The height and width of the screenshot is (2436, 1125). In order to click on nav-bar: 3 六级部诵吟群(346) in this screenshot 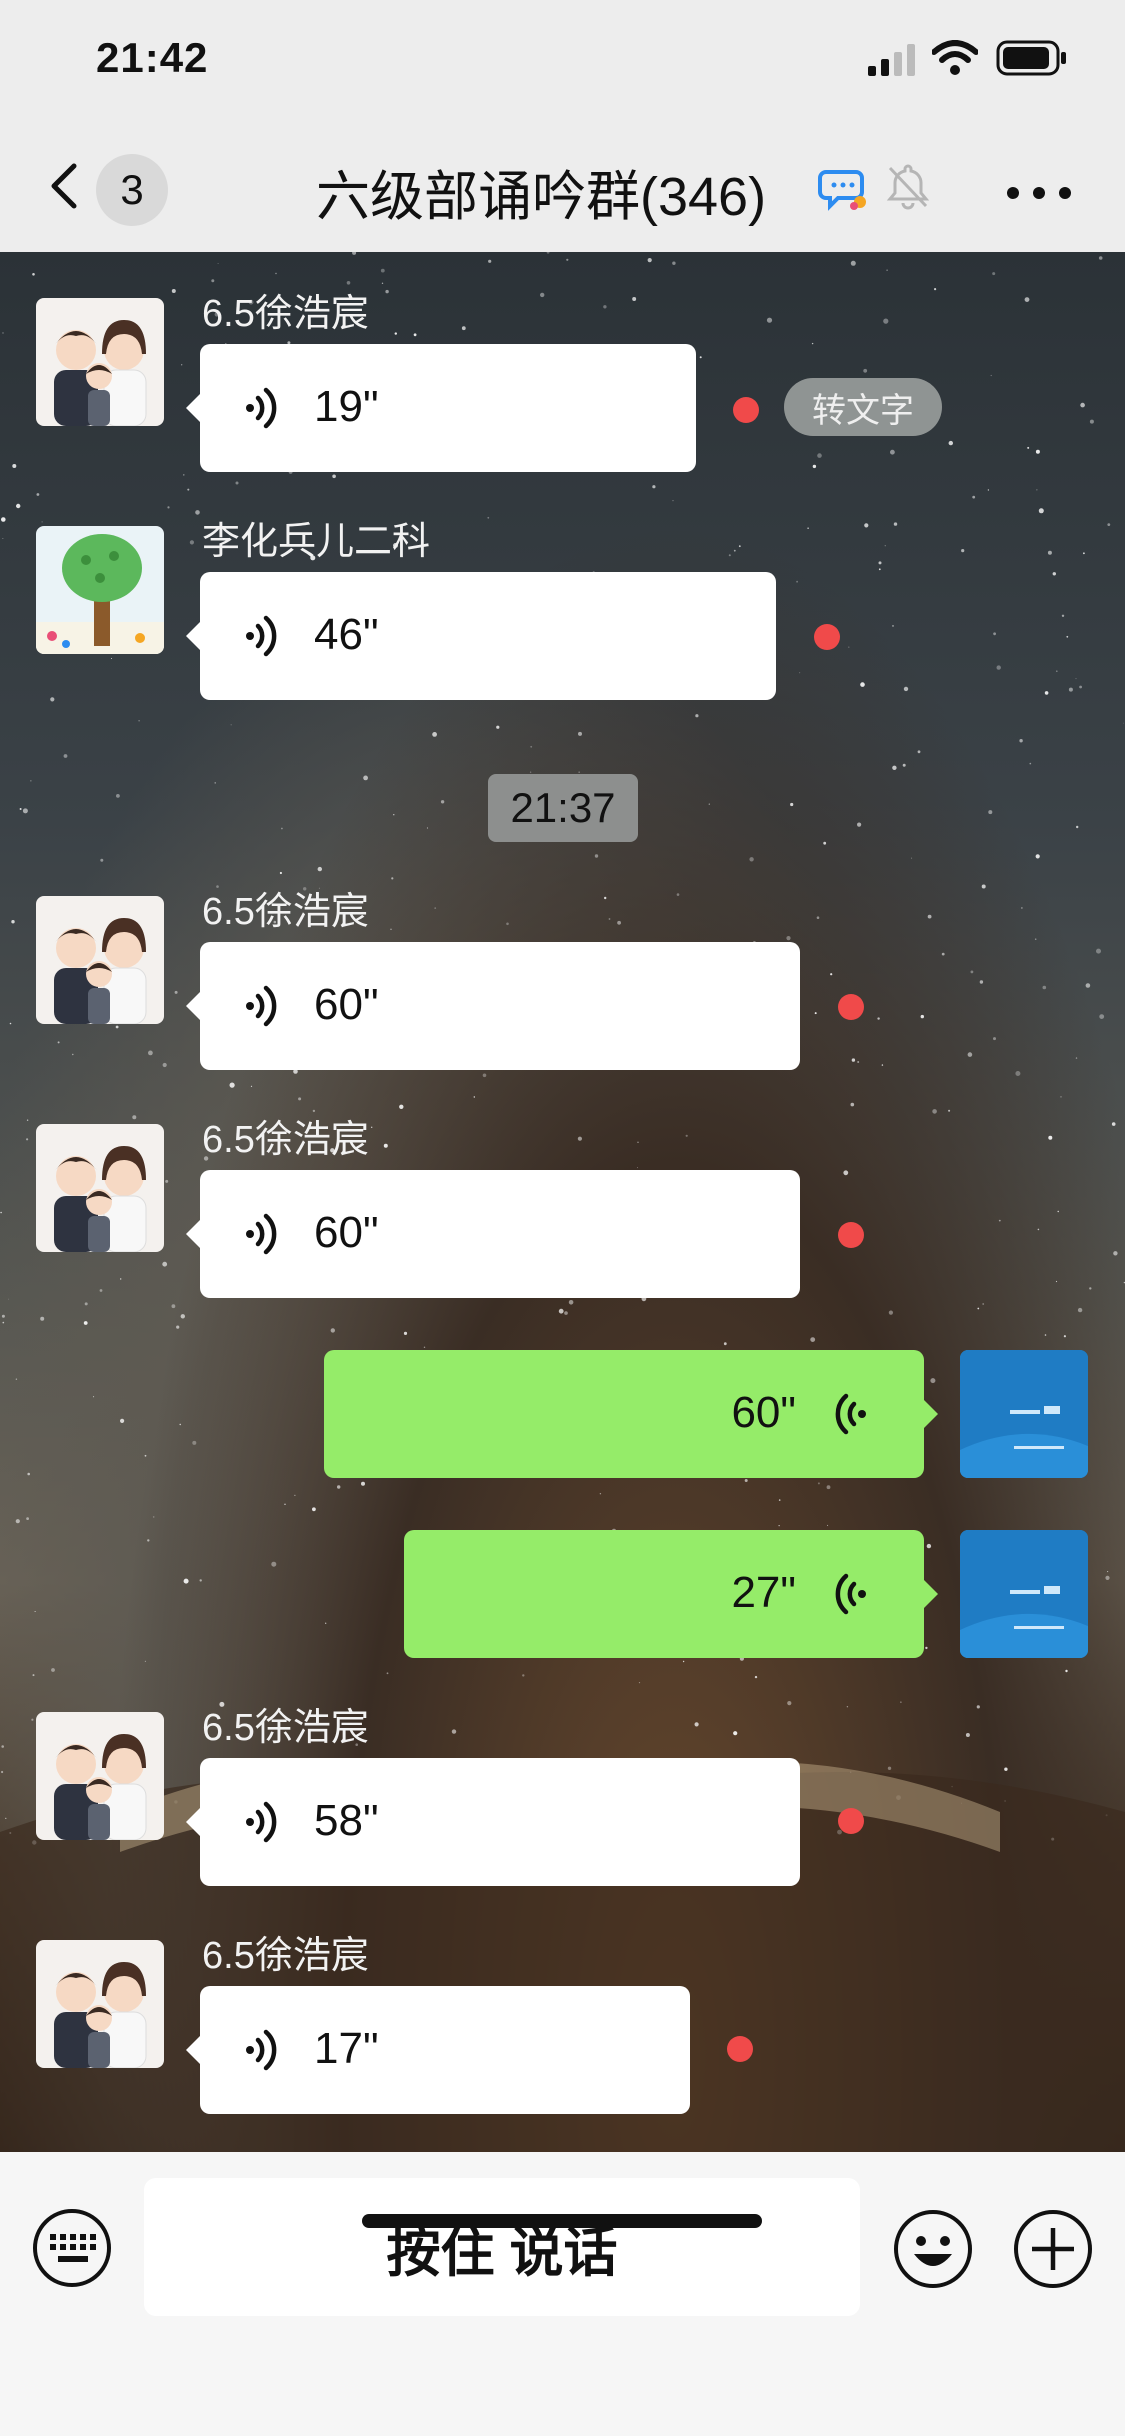, I will do `click(562, 186)`.